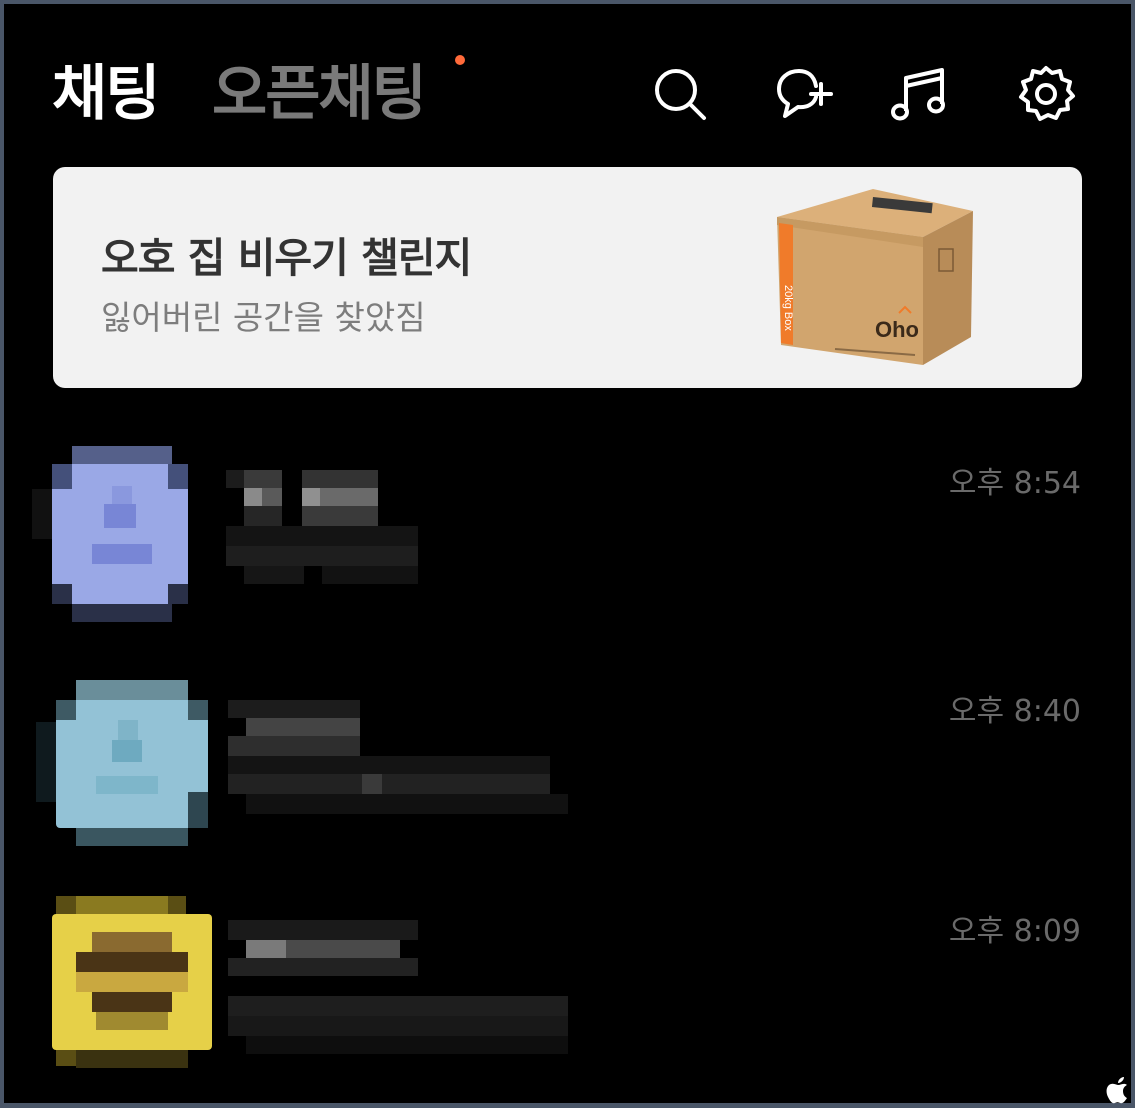 The width and height of the screenshot is (1135, 1108). Describe the element at coordinates (1116, 1090) in the screenshot. I see `apple-logo-icon` at that location.